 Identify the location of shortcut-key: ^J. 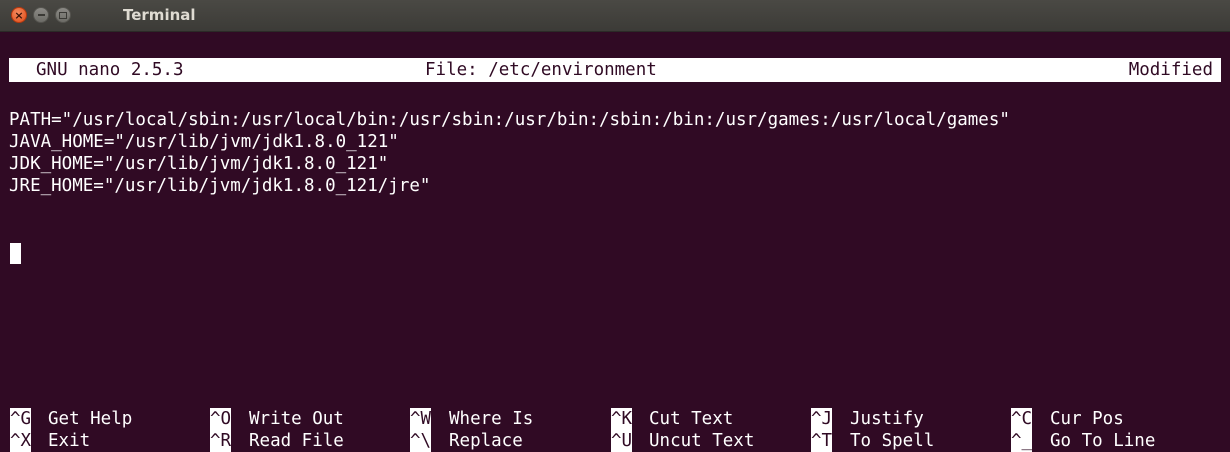
(822, 419).